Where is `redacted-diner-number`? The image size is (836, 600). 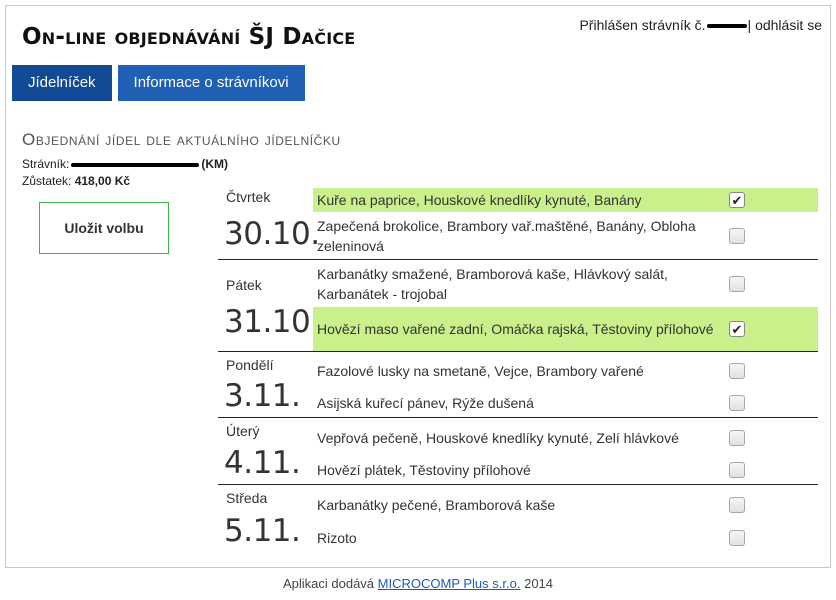
redacted-diner-number is located at coordinates (726, 26).